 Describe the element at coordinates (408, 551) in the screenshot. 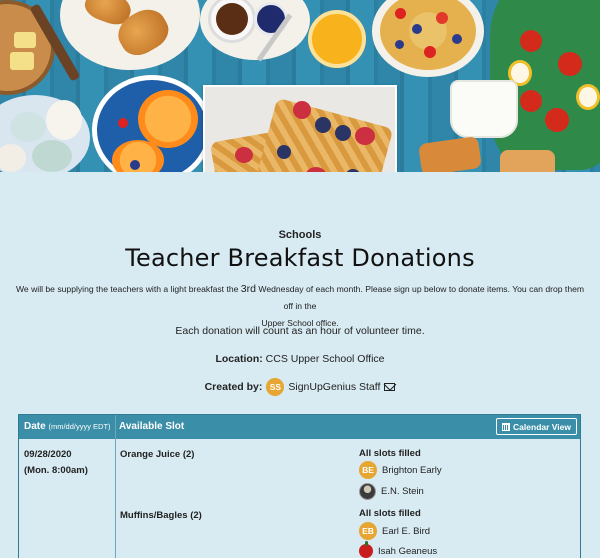

I see `person-name: Isah Geaneus` at that location.